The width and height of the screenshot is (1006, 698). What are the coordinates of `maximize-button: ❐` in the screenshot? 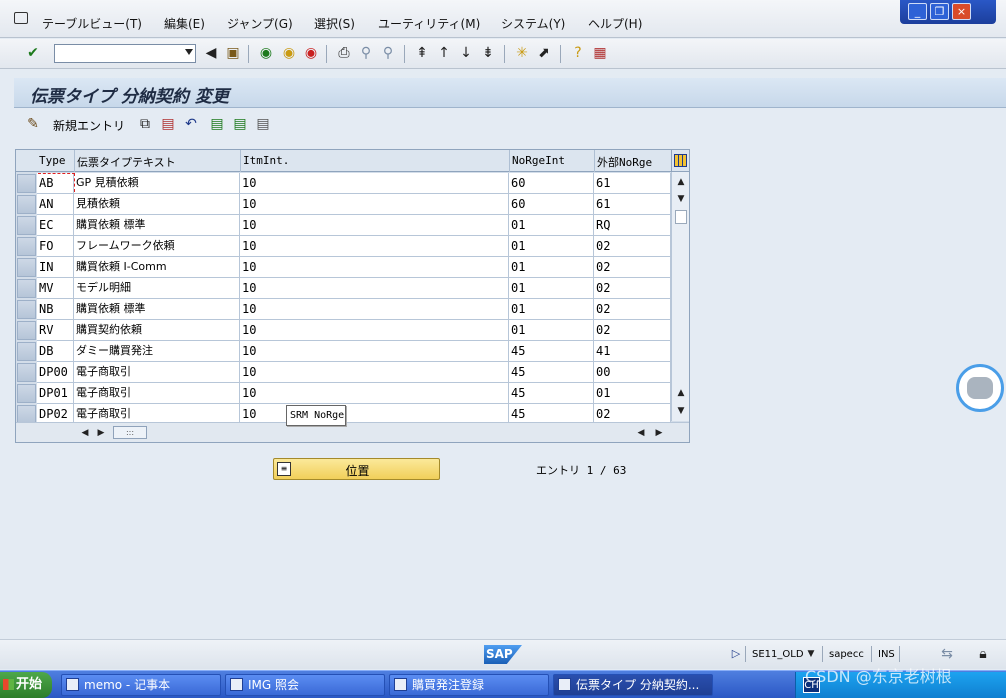 It's located at (939, 11).